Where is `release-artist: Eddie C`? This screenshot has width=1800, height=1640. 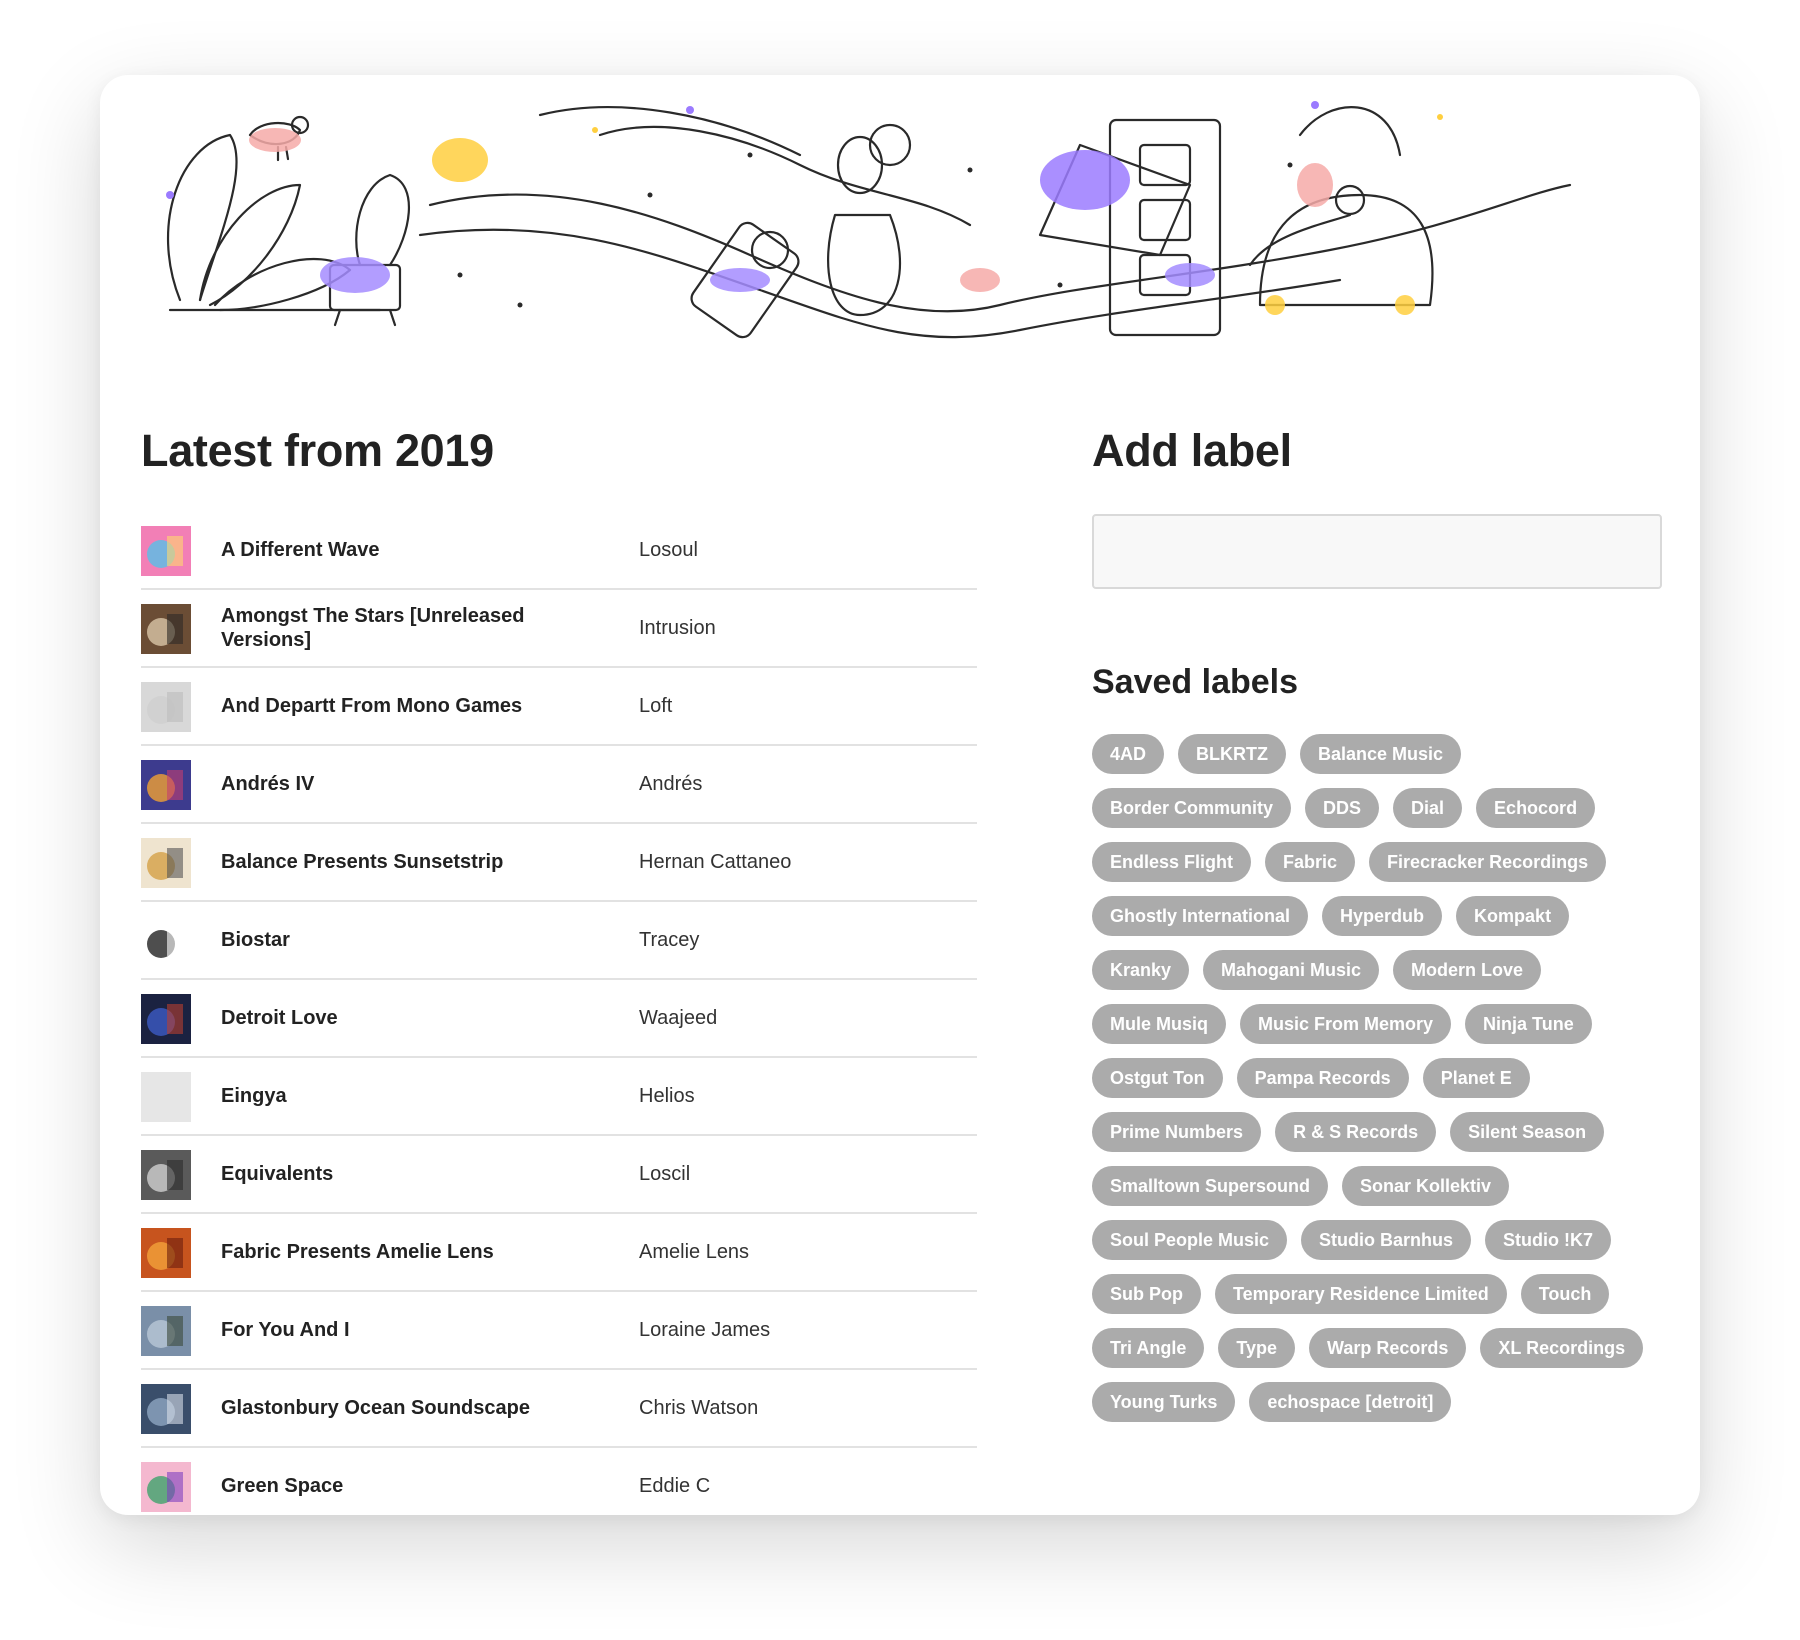
release-artist: Eddie C is located at coordinates (674, 1486).